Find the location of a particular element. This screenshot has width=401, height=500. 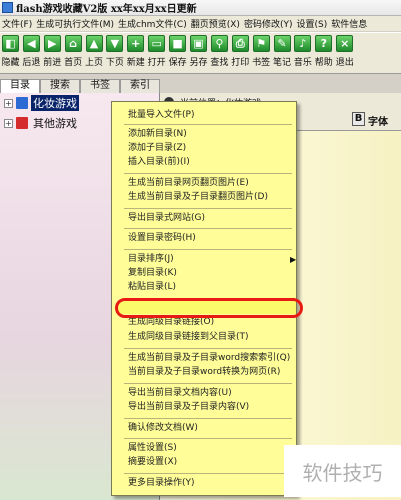

save-icon: ■ is located at coordinates (178, 43).